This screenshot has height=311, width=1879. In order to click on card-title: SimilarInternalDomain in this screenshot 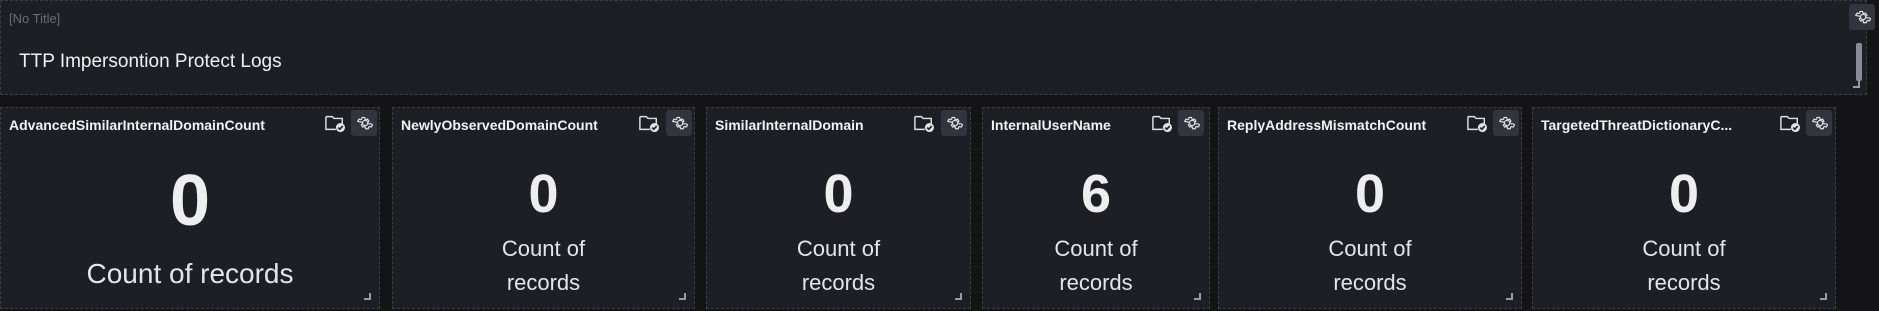, I will do `click(789, 125)`.